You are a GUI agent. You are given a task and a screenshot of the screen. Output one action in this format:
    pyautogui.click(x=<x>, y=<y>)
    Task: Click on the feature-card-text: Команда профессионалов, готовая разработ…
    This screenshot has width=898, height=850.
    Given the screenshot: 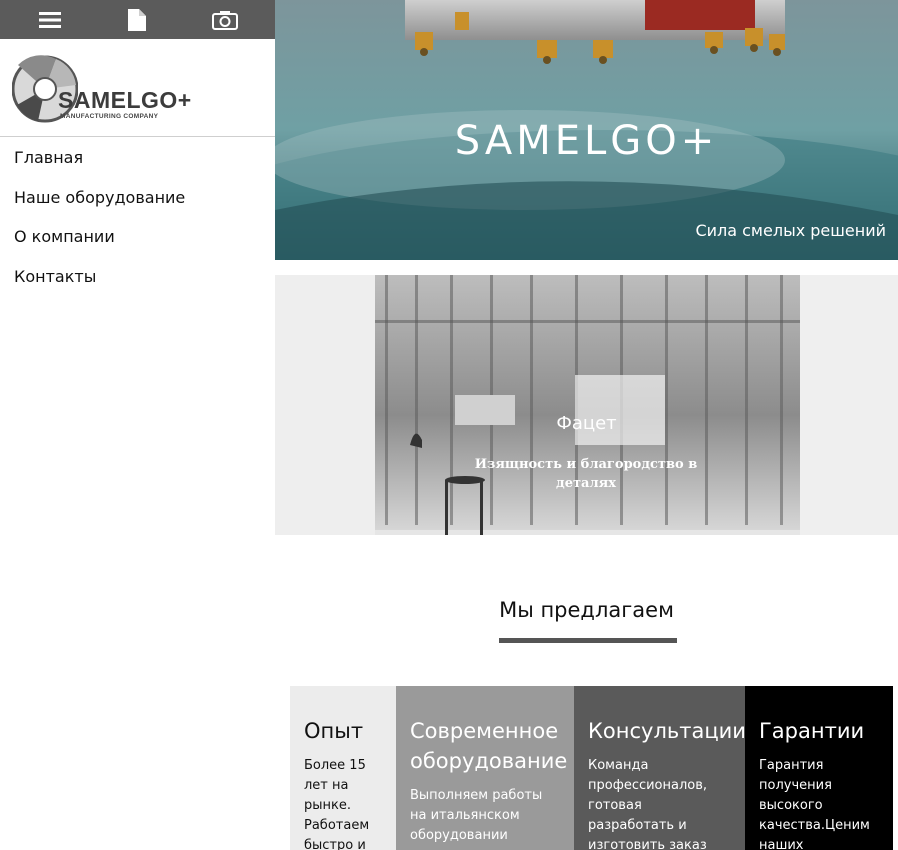 What is the action you would take?
    pyautogui.click(x=648, y=804)
    